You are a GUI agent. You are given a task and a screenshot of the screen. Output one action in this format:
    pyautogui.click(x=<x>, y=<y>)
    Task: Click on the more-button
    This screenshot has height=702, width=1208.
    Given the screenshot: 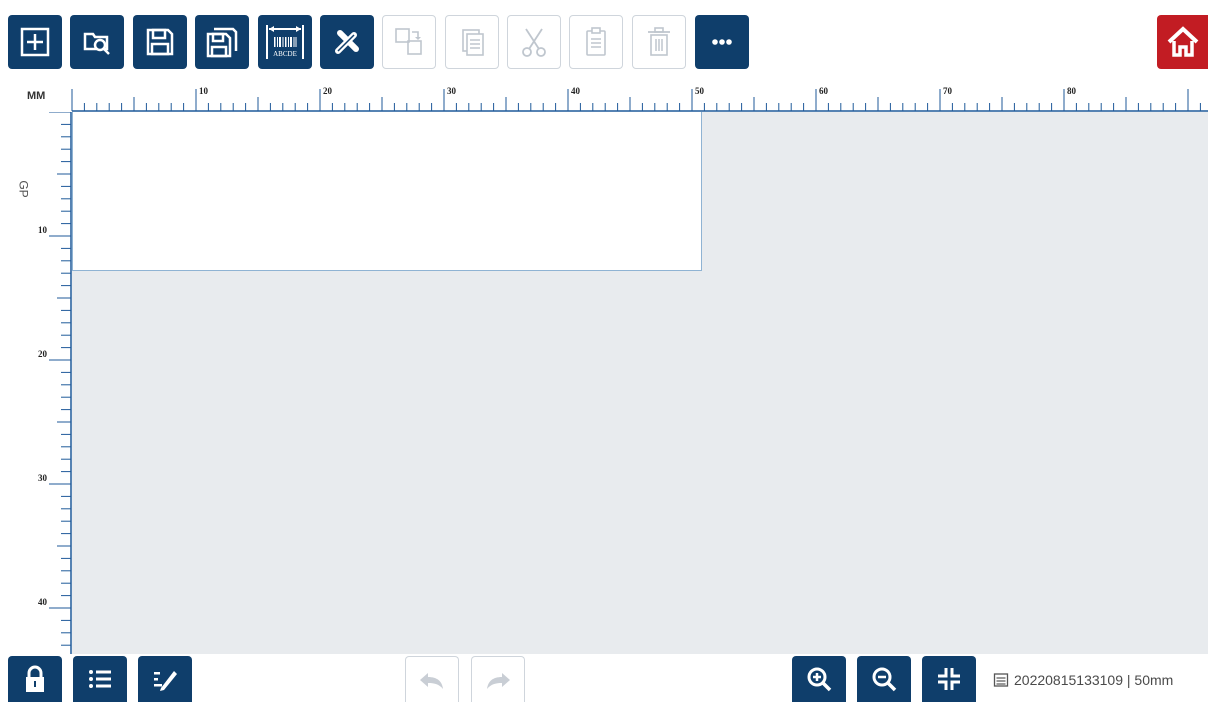 What is the action you would take?
    pyautogui.click(x=722, y=42)
    